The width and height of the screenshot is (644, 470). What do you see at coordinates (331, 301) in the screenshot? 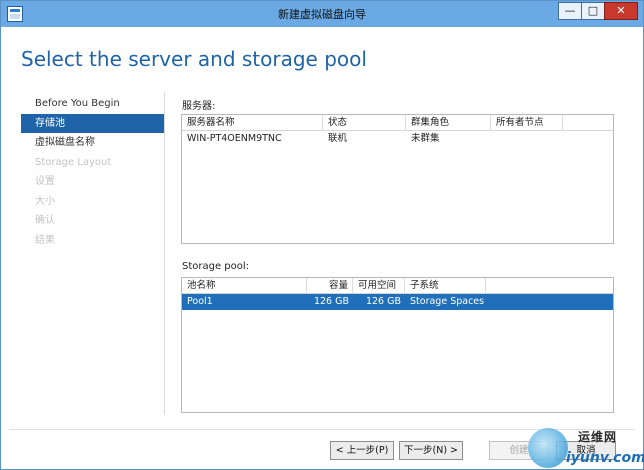
I see `cell-capacity: 126 GB` at bounding box center [331, 301].